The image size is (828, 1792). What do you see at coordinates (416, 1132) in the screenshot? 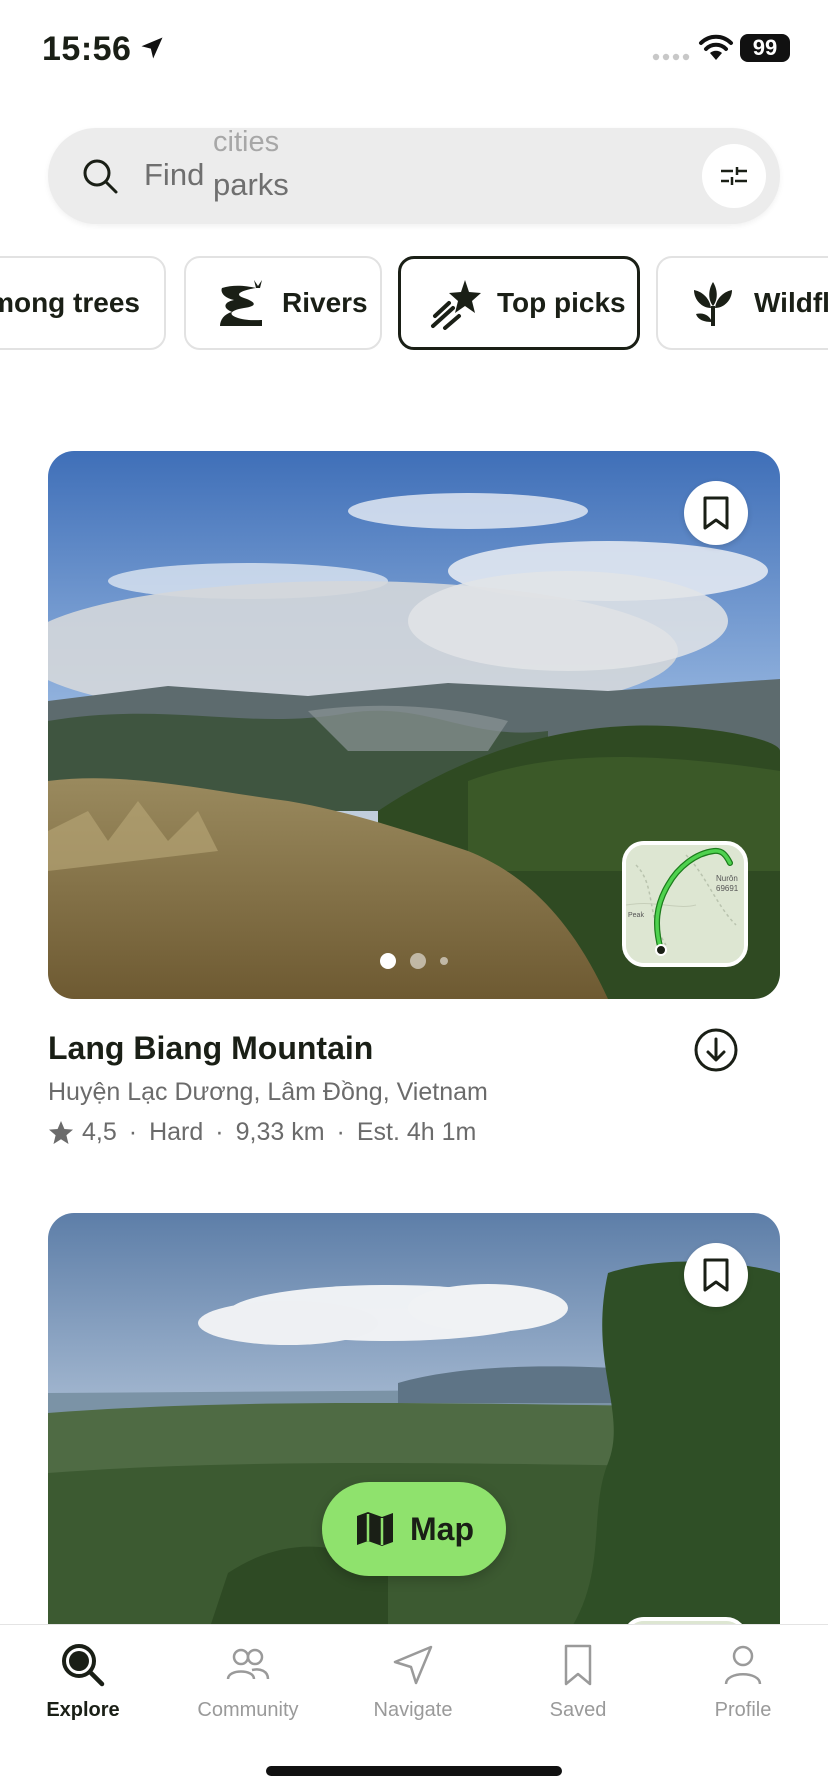
I see `trail-duration: Est. 4h 1m` at bounding box center [416, 1132].